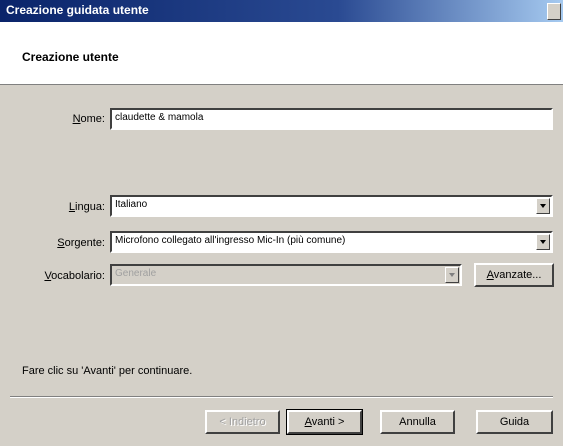  I want to click on instruction-text: Fare clic su 'Avanti' per continuare., so click(107, 371).